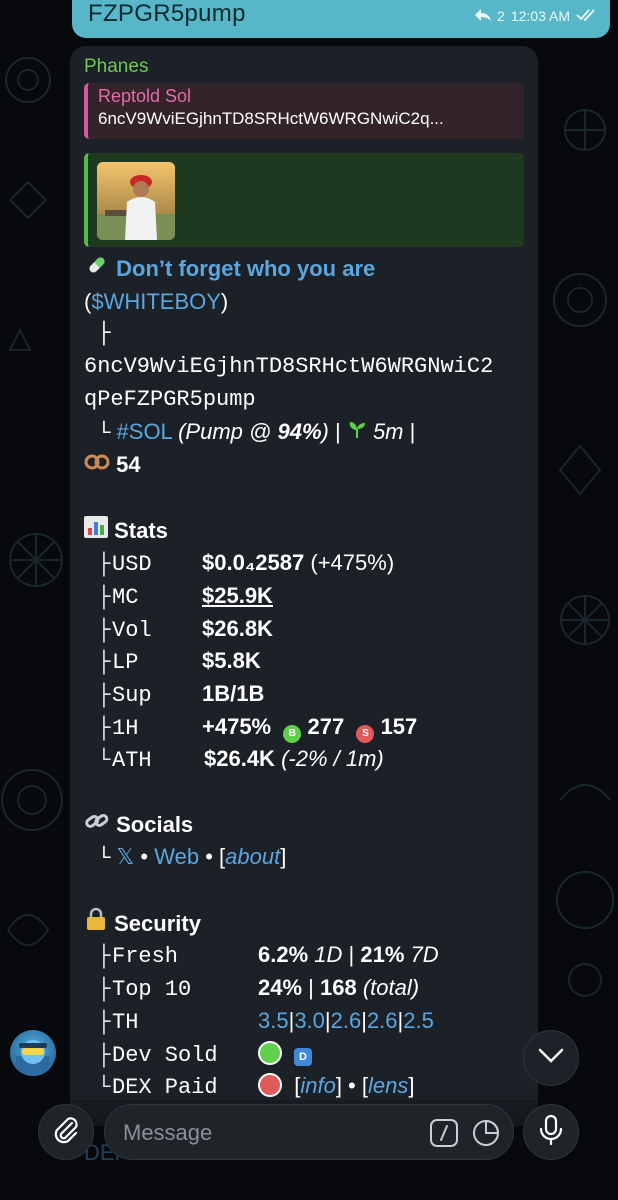  I want to click on sup-label: Sup, so click(132, 695).